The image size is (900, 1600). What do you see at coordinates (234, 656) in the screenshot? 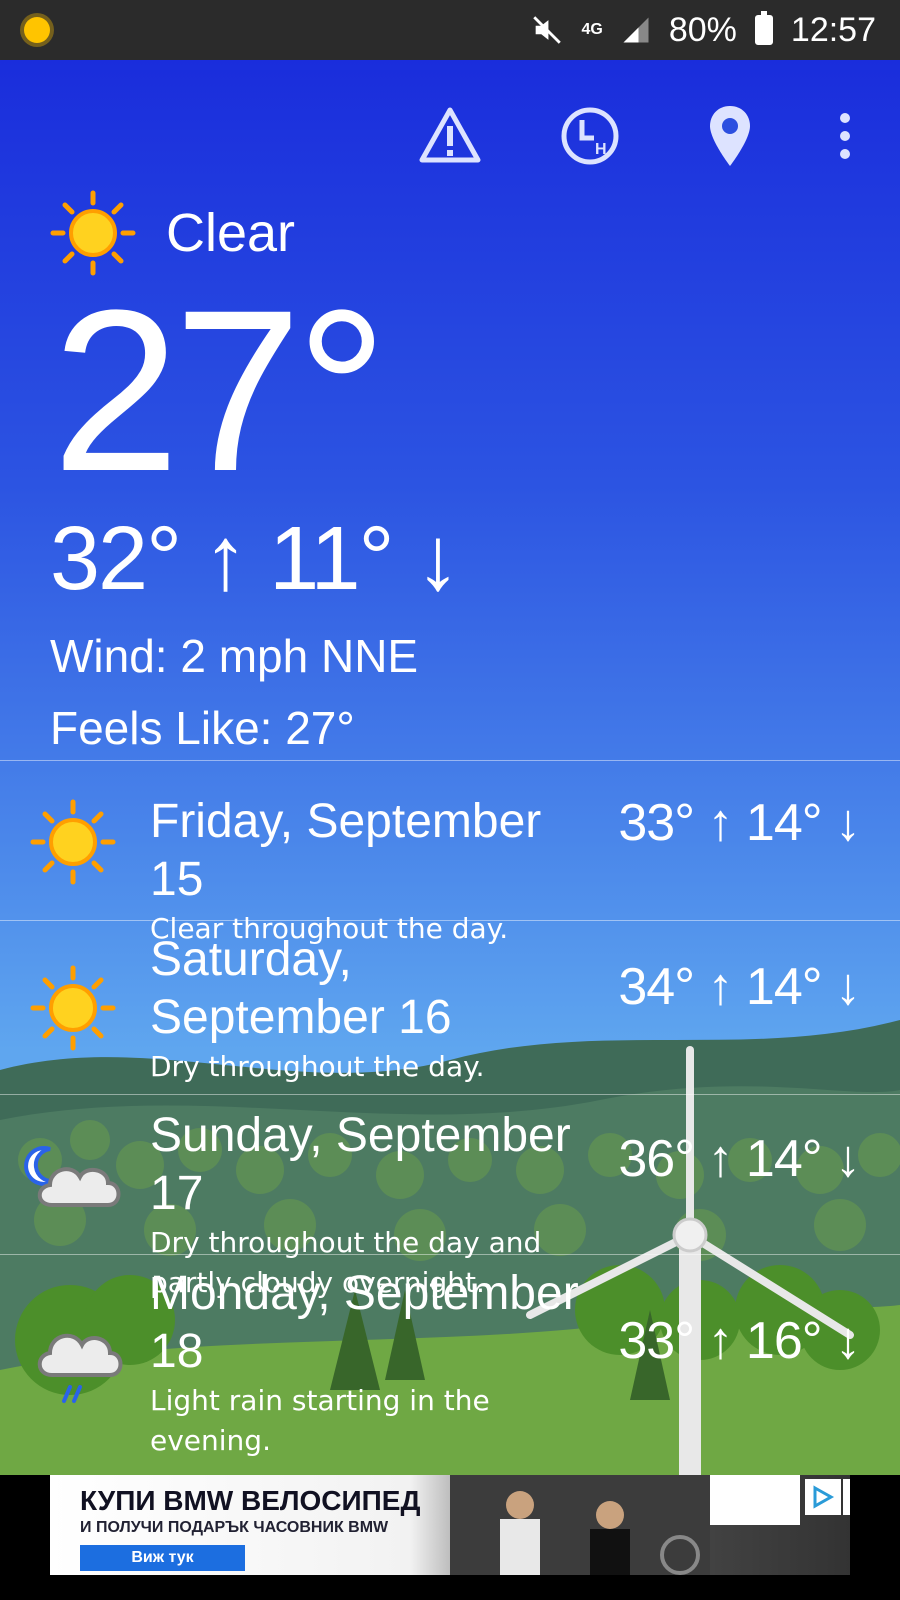
I see `wind-text: Wind: 2 mph NNE` at bounding box center [234, 656].